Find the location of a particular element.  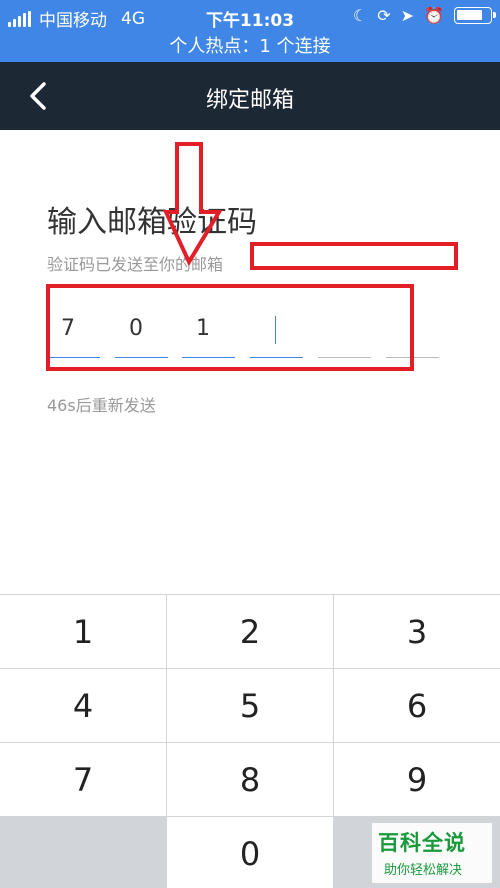

moon-icon: ☾ is located at coordinates (360, 15).